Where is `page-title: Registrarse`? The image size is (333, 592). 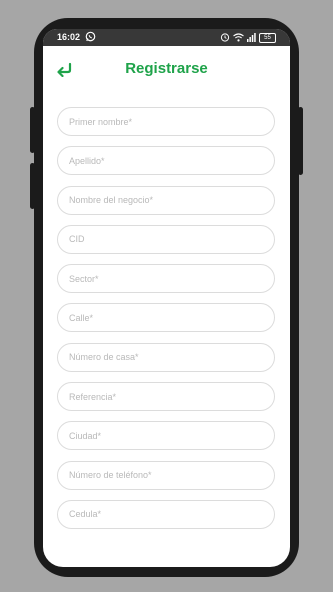
page-title: Registrarse is located at coordinates (166, 68).